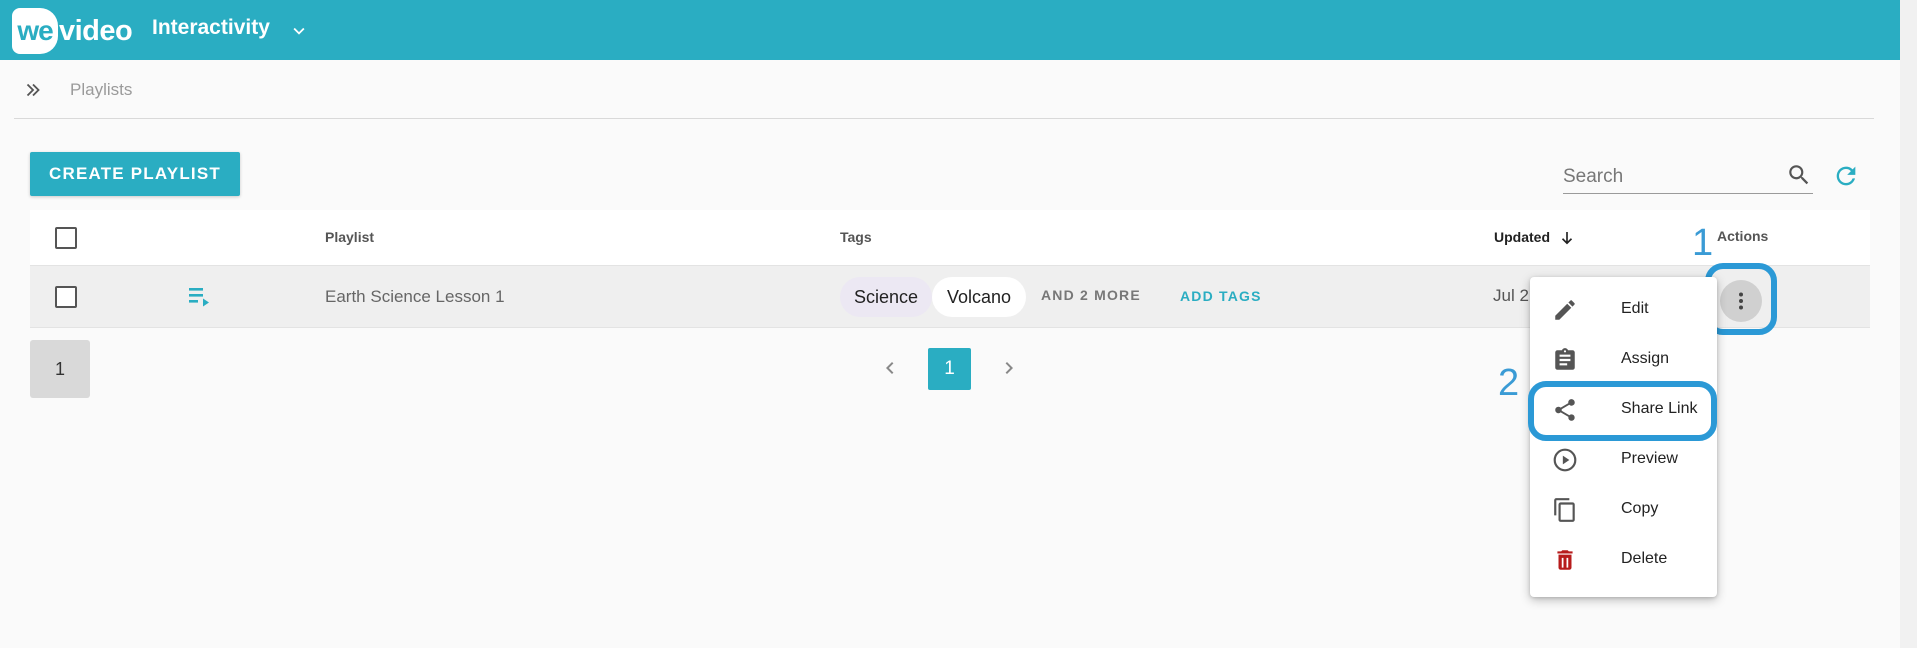  I want to click on chevron-left-icon, so click(890, 368).